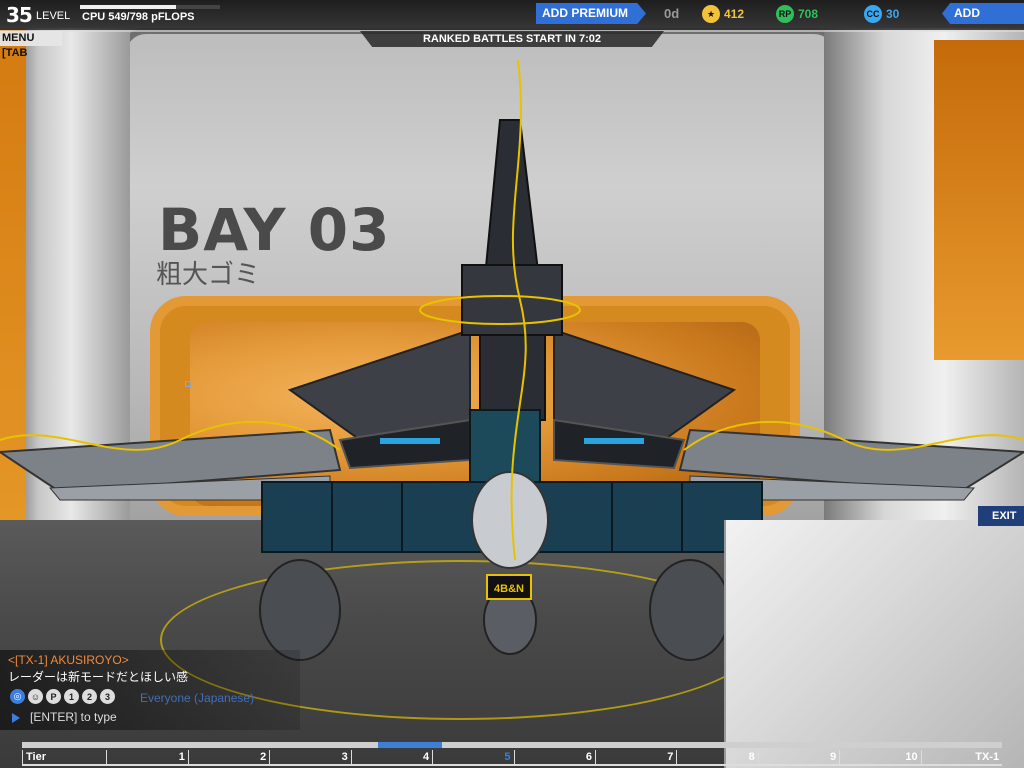 Image resolution: width=1024 pixels, height=768 pixels. Describe the element at coordinates (591, 13) in the screenshot. I see `add-premium-button: ADD PREMIUM` at that location.